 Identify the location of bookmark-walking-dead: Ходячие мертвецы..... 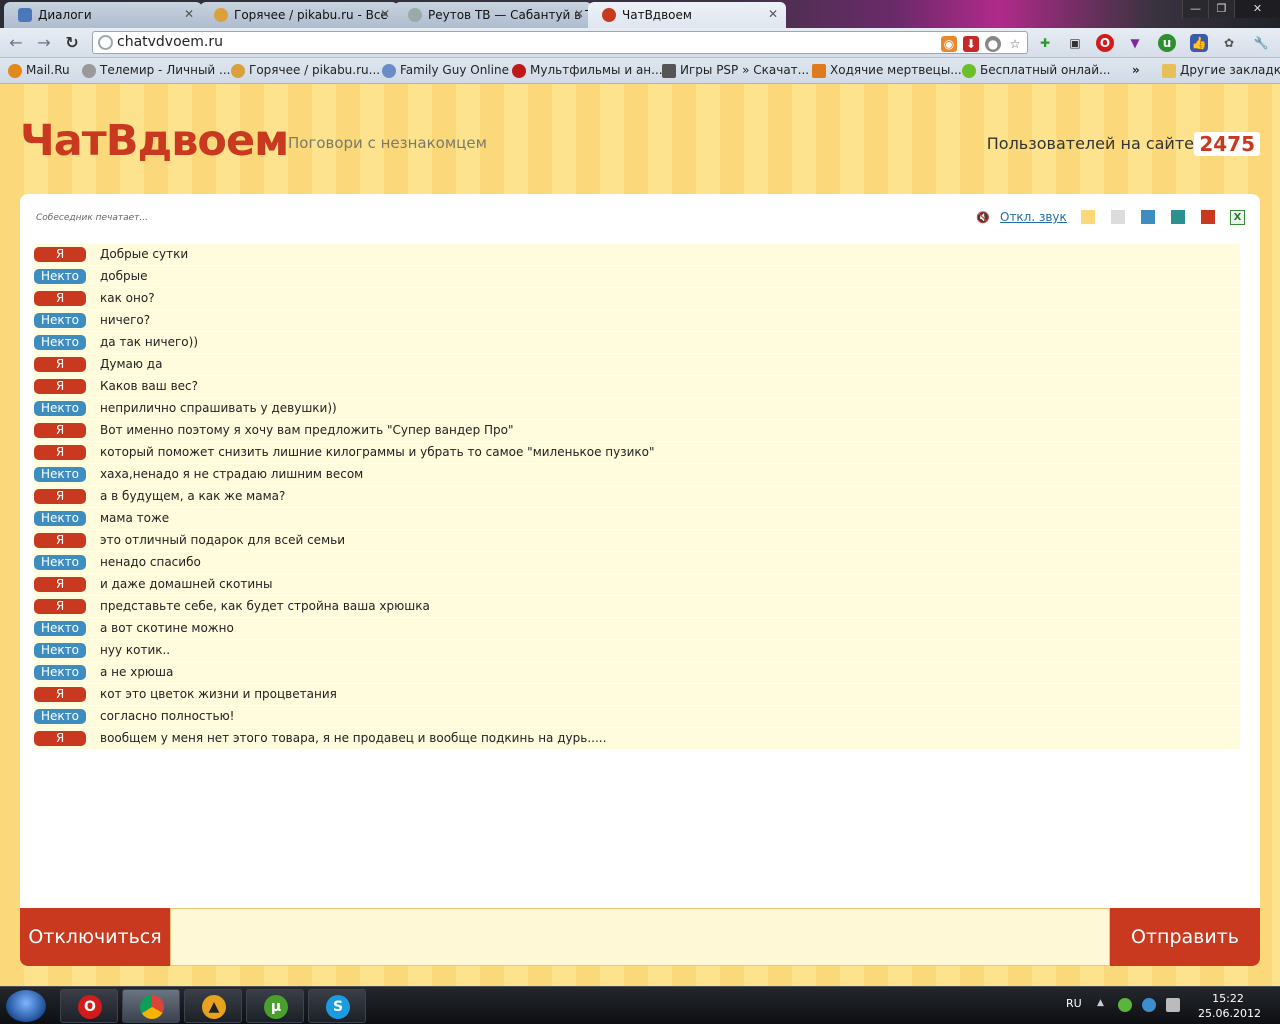
(889, 70).